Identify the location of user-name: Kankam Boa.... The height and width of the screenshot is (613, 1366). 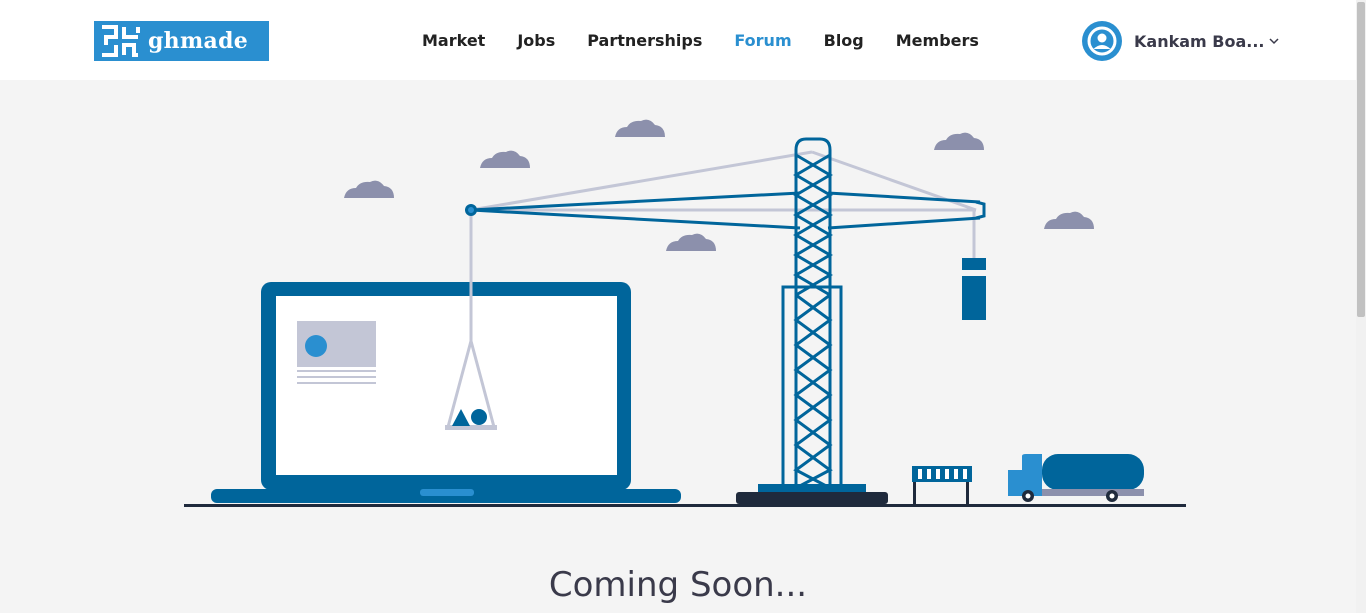
(1199, 41).